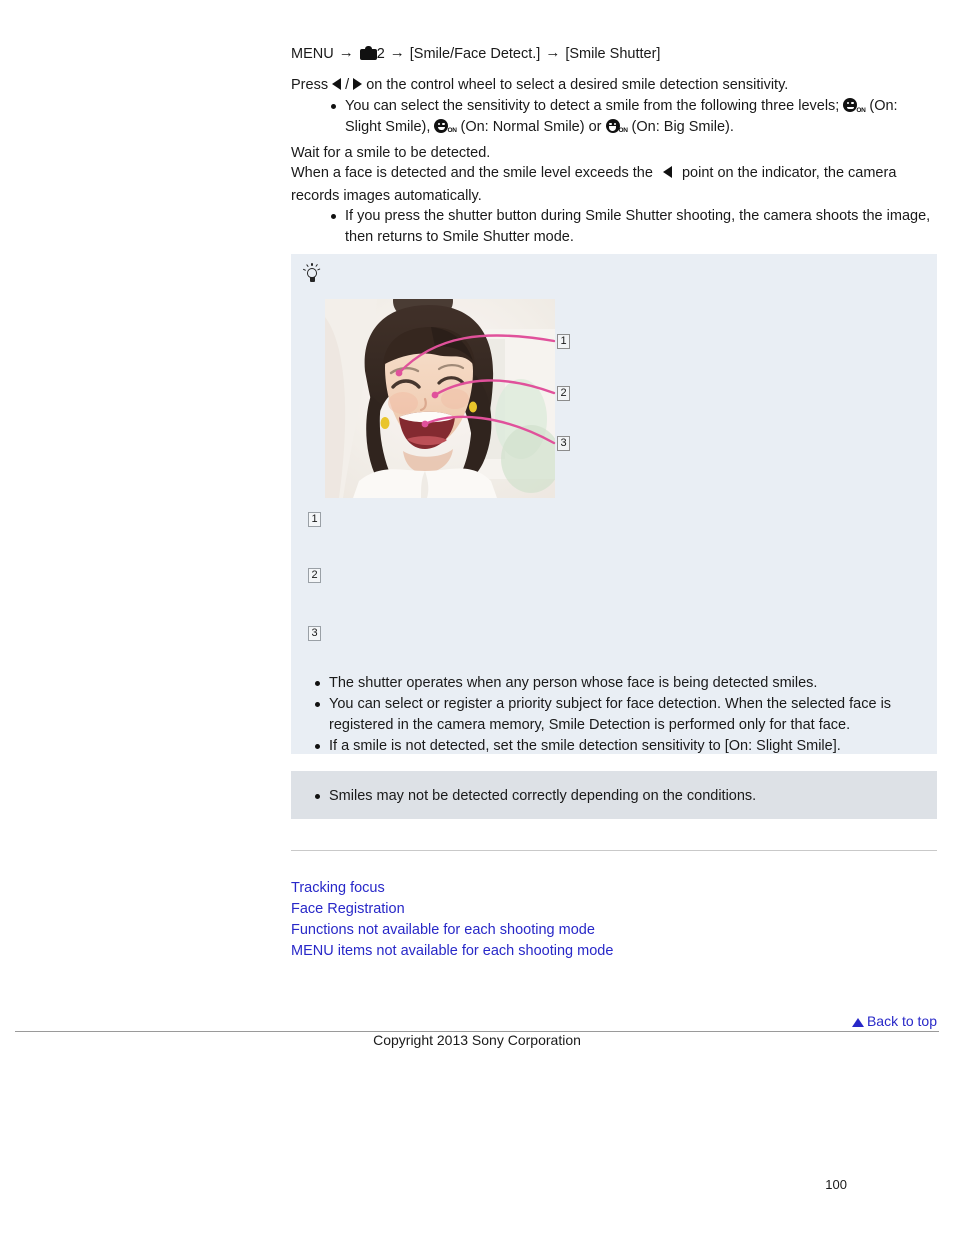  Describe the element at coordinates (563, 443) in the screenshot. I see `figure-callout-3: 3` at that location.